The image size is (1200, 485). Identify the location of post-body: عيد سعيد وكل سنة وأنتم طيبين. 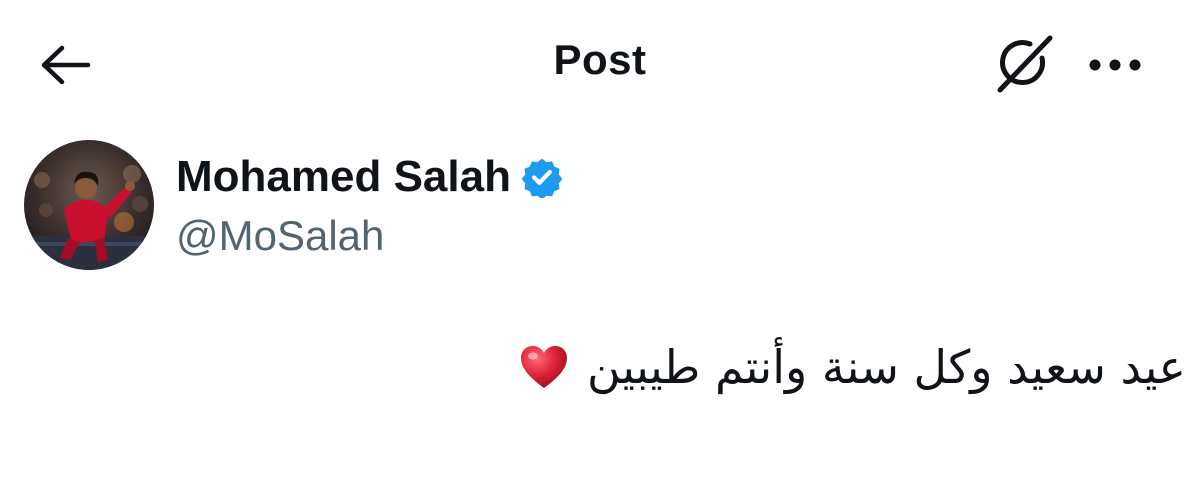
(852, 367).